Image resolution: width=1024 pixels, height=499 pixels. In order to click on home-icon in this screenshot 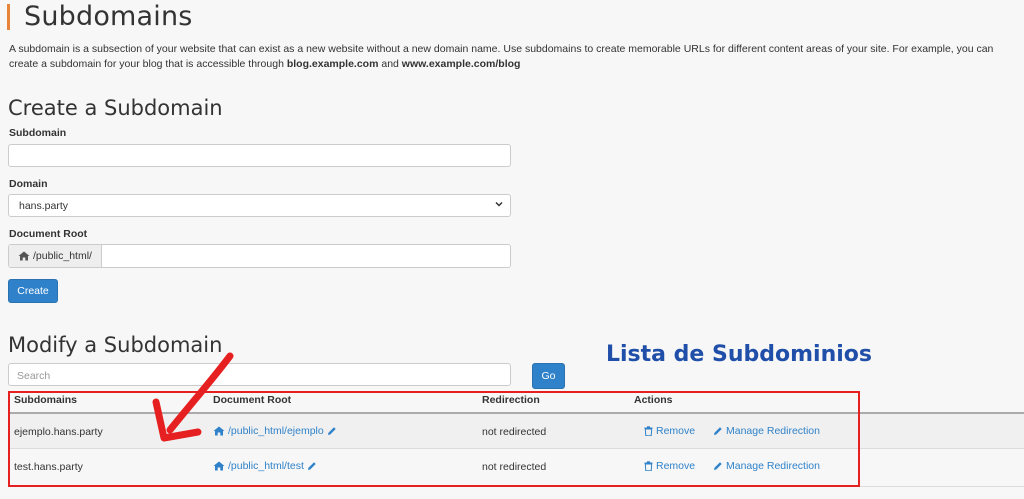, I will do `click(24, 256)`.